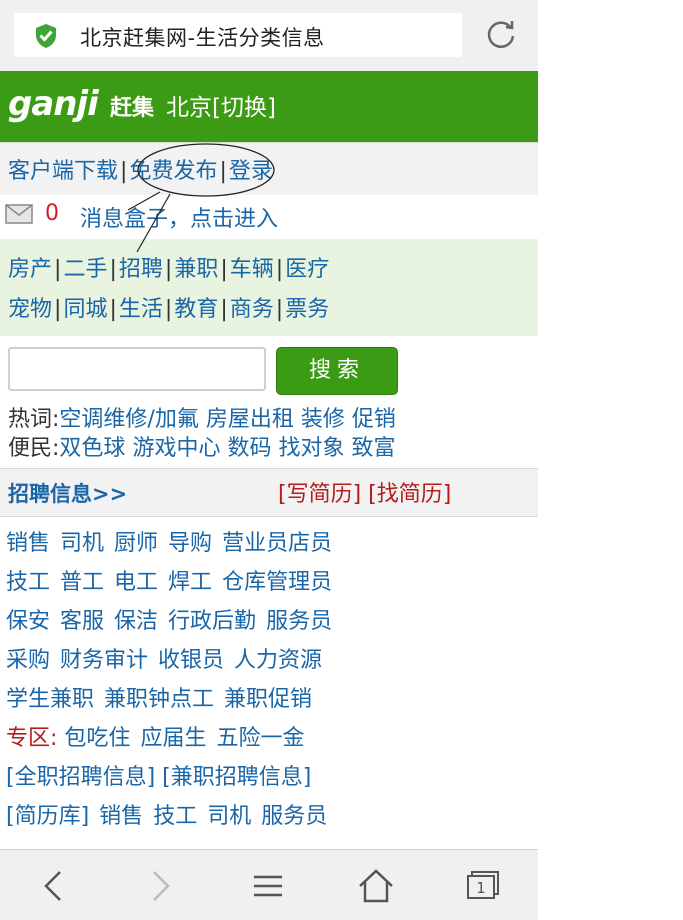 The width and height of the screenshot is (683, 920). Describe the element at coordinates (104, 660) in the screenshot. I see `job-link: 财务审计` at that location.